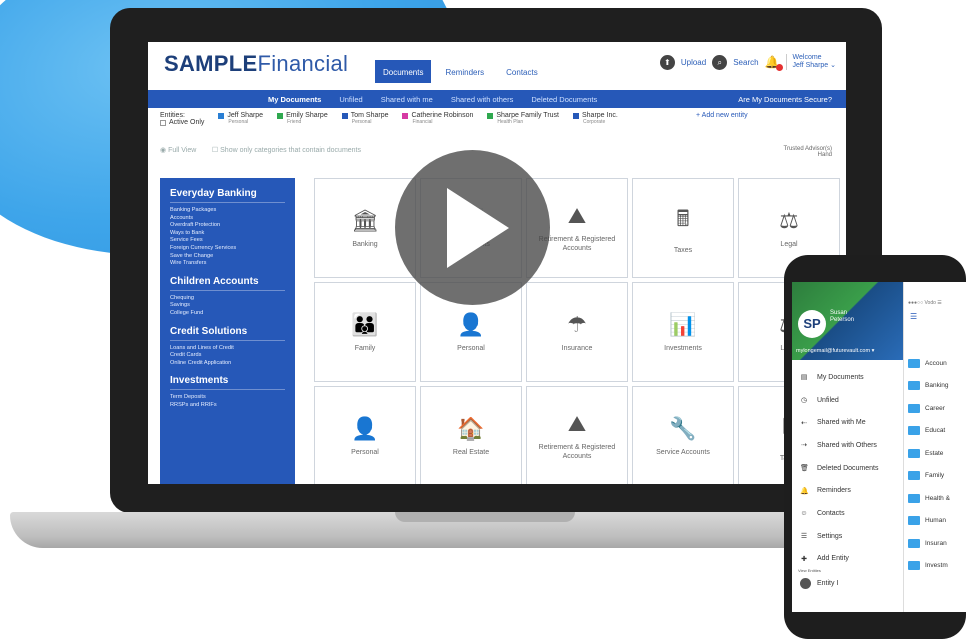 The height and width of the screenshot is (641, 966). I want to click on add-entity-link: + Add new entity, so click(722, 115).